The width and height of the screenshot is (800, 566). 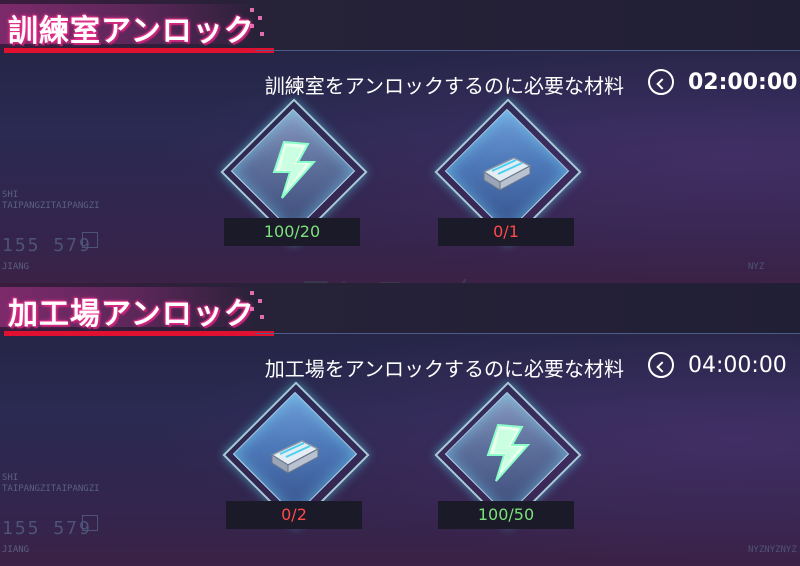 I want to click on material-slot-ingot: 0/2, so click(x=296, y=462).